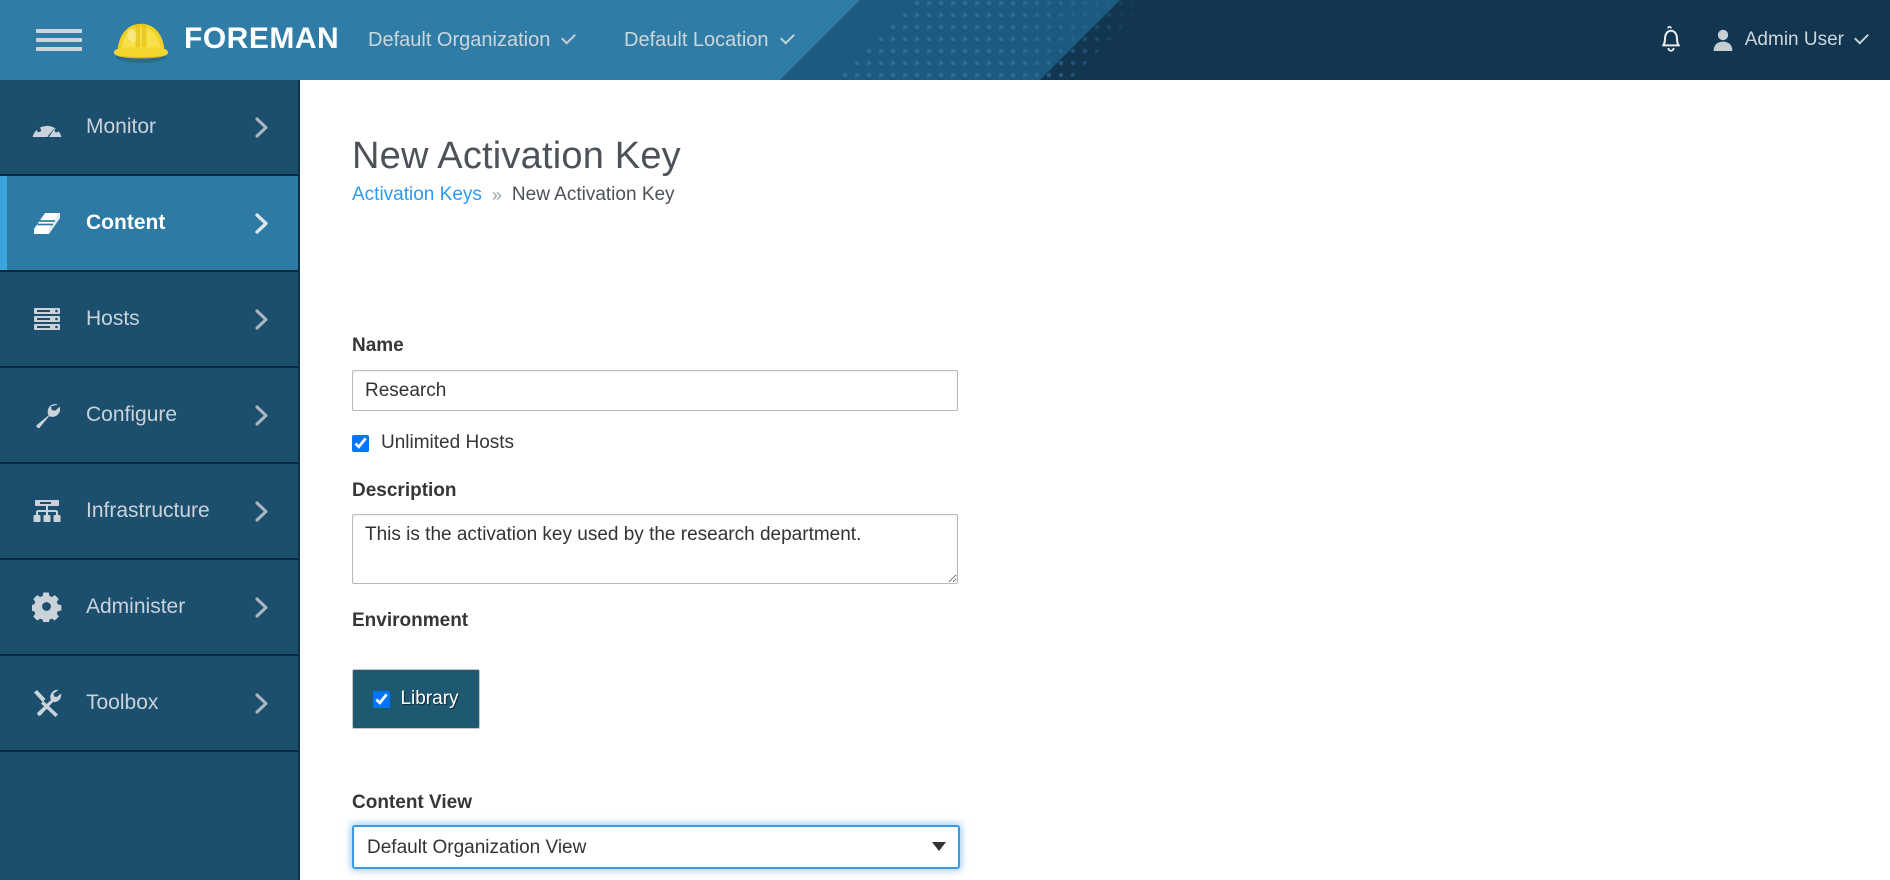 This screenshot has height=880, width=1890. Describe the element at coordinates (47, 319) in the screenshot. I see `server-rack-icon` at that location.